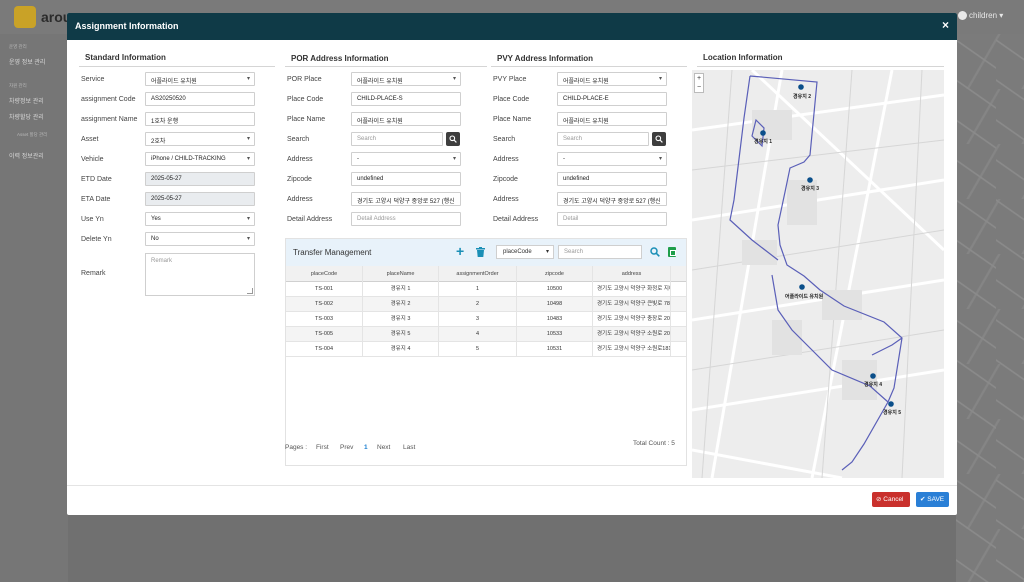 The image size is (1024, 582). I want to click on assignment-name-input: 1호차 운행, so click(200, 119).